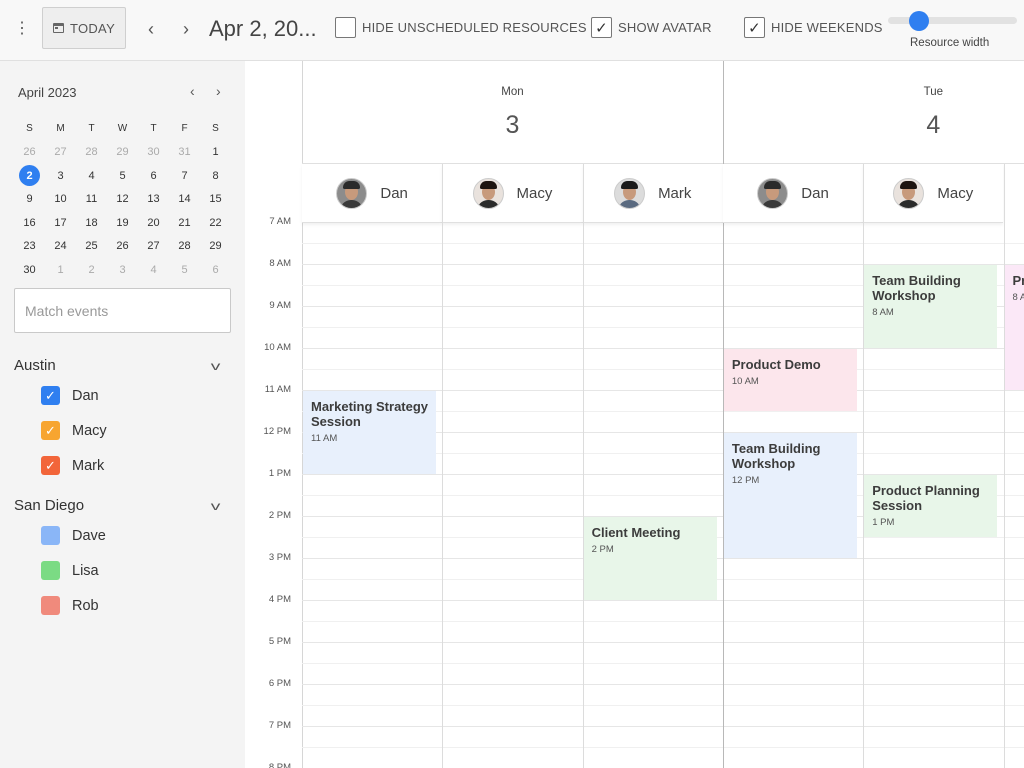  I want to click on show-avatar-label: SHOW AVATAR, so click(665, 27).